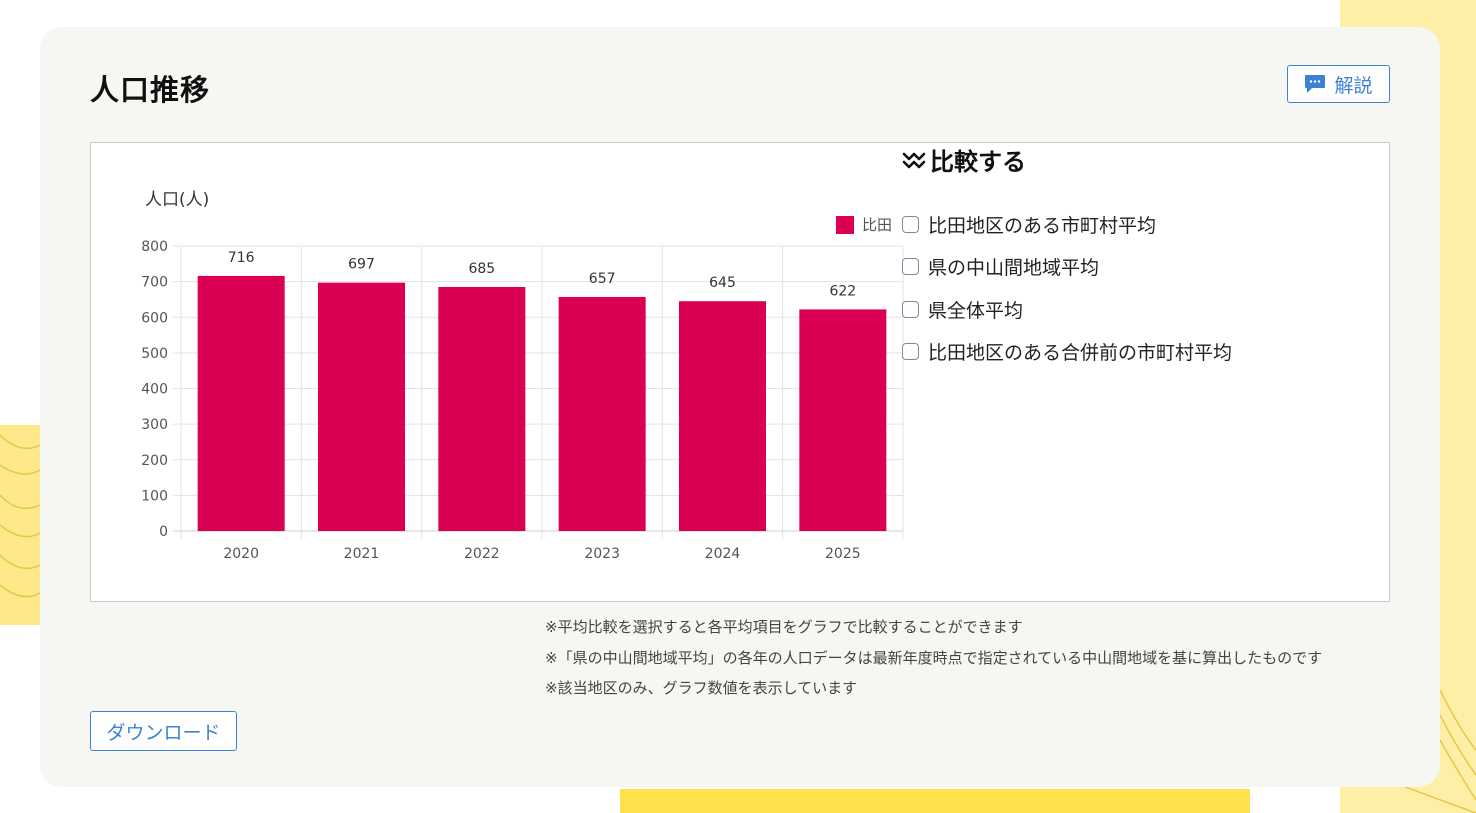  What do you see at coordinates (150, 90) in the screenshot?
I see `page-title: 人口推移` at bounding box center [150, 90].